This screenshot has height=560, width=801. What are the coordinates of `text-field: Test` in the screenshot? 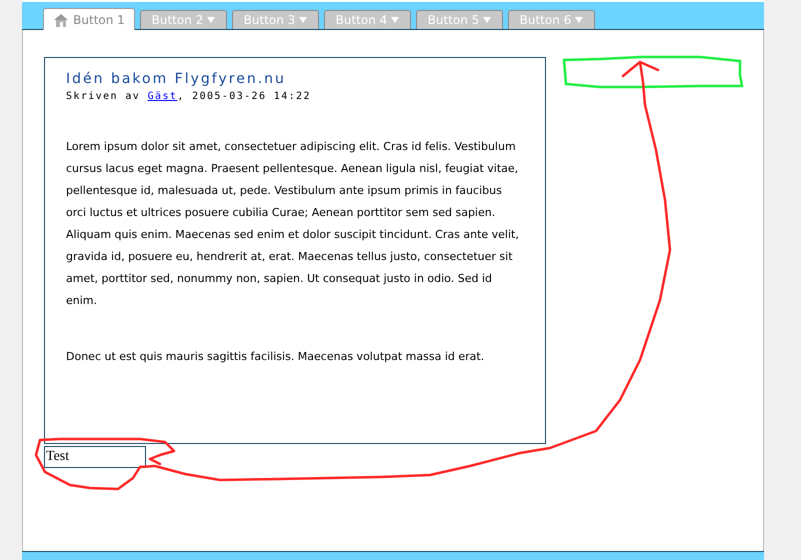 It's located at (95, 457).